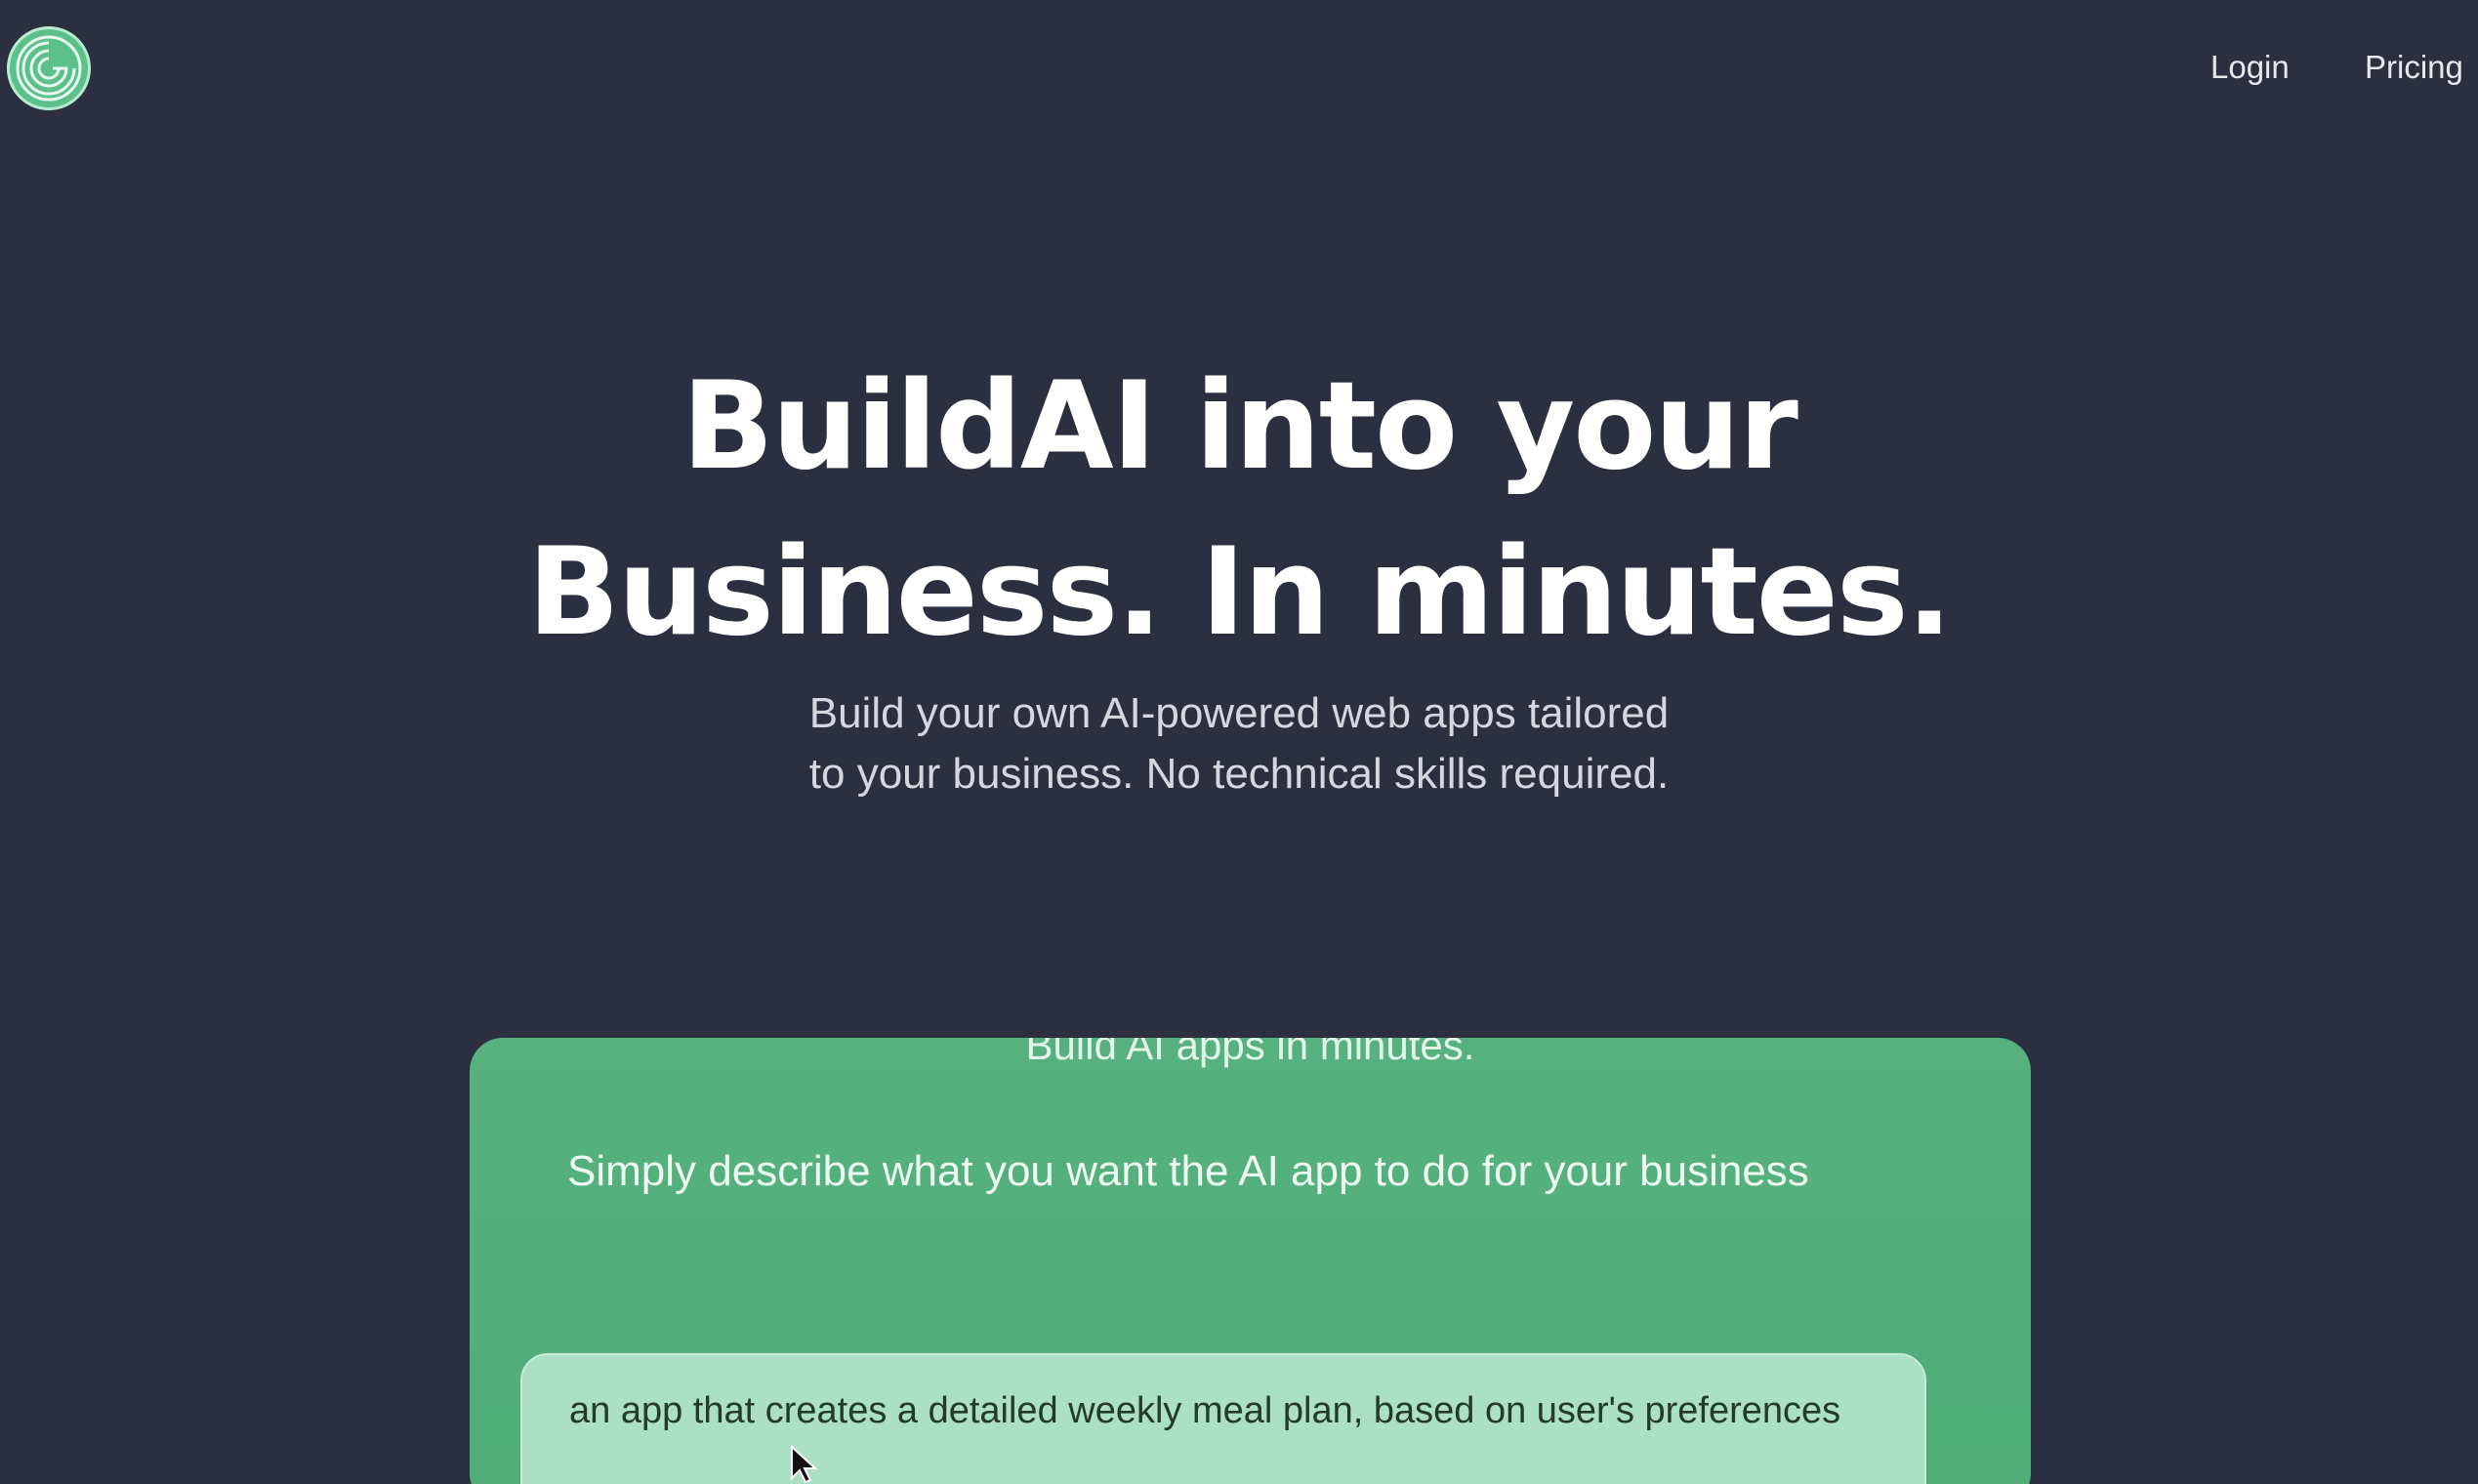 Image resolution: width=2478 pixels, height=1484 pixels. I want to click on demo-card-title: Build AI apps in minutes., so click(1250, 1053).